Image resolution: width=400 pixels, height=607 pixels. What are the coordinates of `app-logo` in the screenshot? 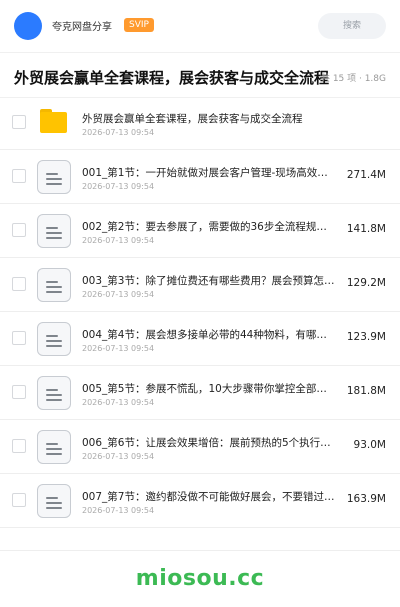 It's located at (28, 26).